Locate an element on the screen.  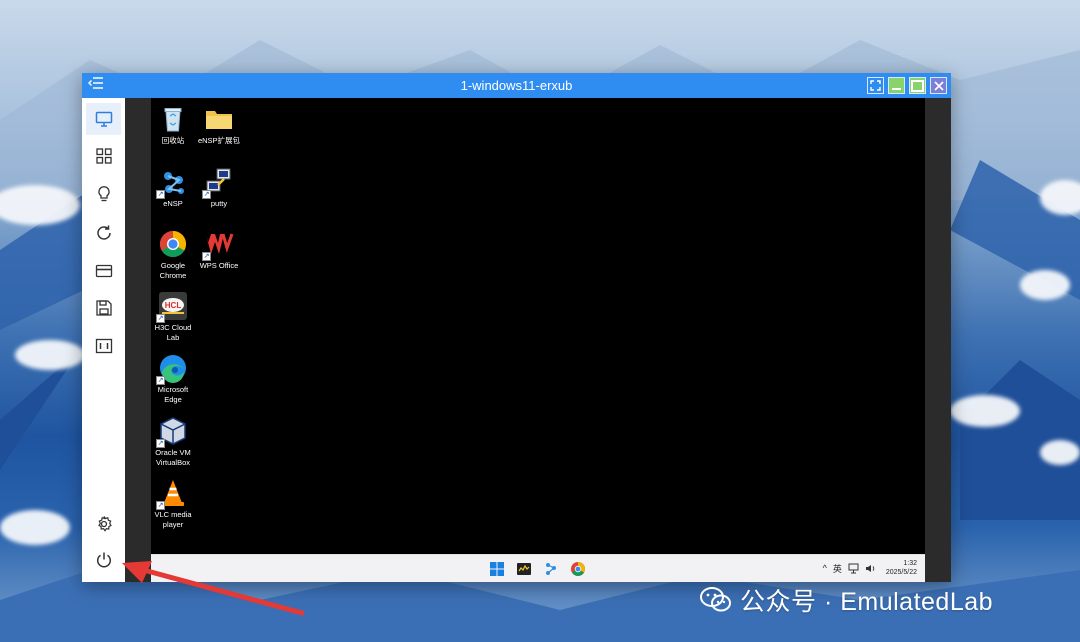
wps-office-icon: ↗ is located at coordinates (218, 245).